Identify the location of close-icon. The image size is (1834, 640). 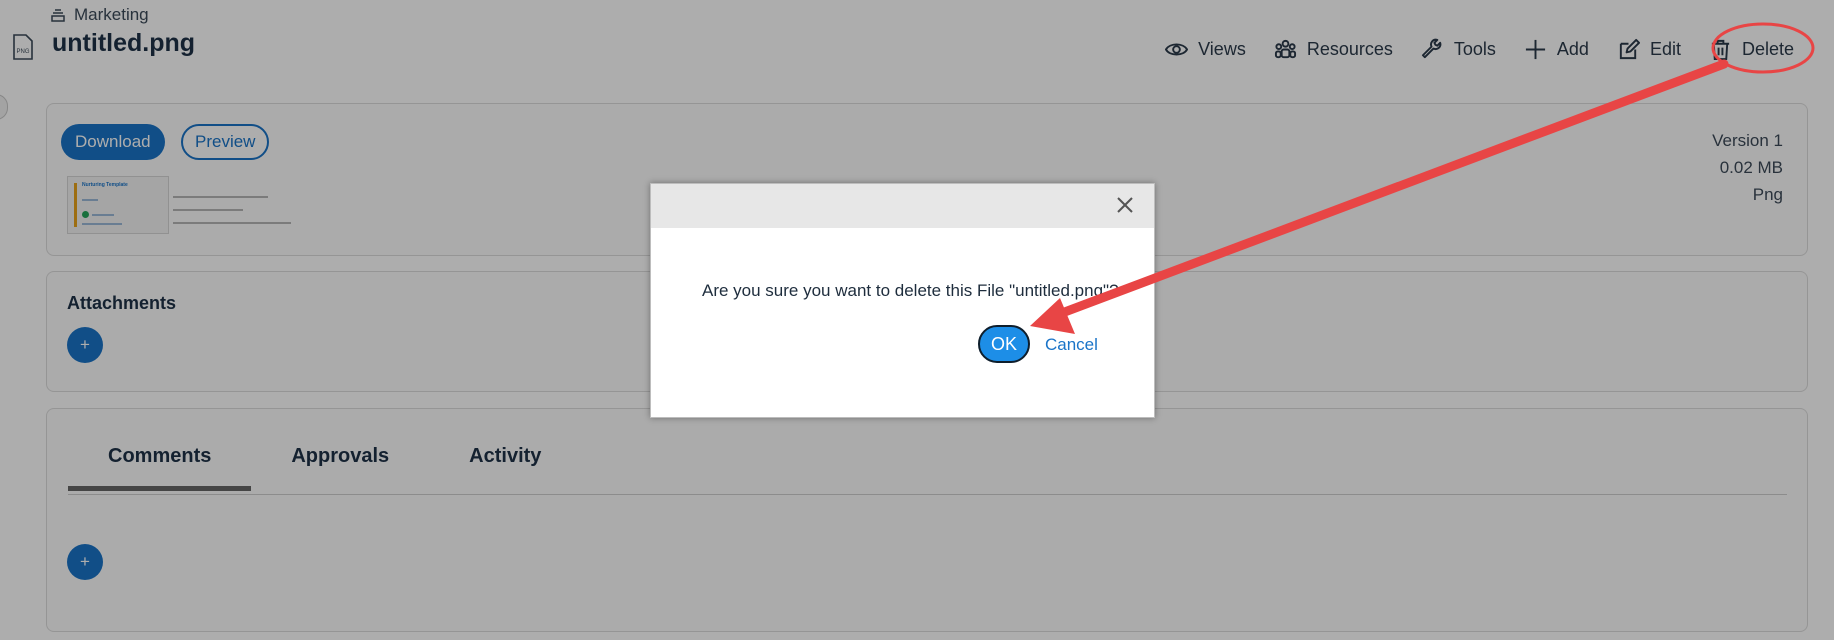
(1125, 205).